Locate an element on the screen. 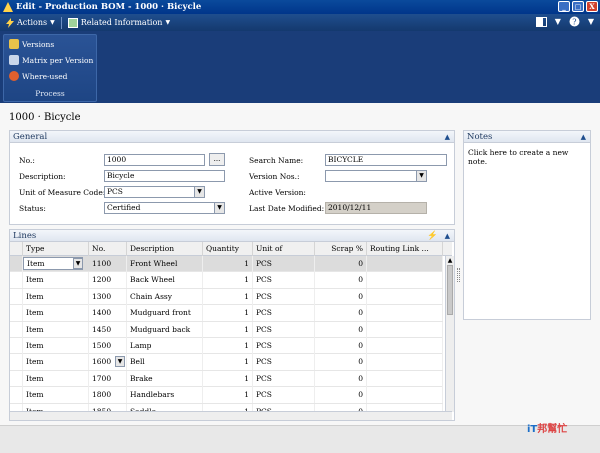 Image resolution: width=600 pixels, height=453 pixels. notes-placeholder: Click here to create a new note. is located at coordinates (527, 157).